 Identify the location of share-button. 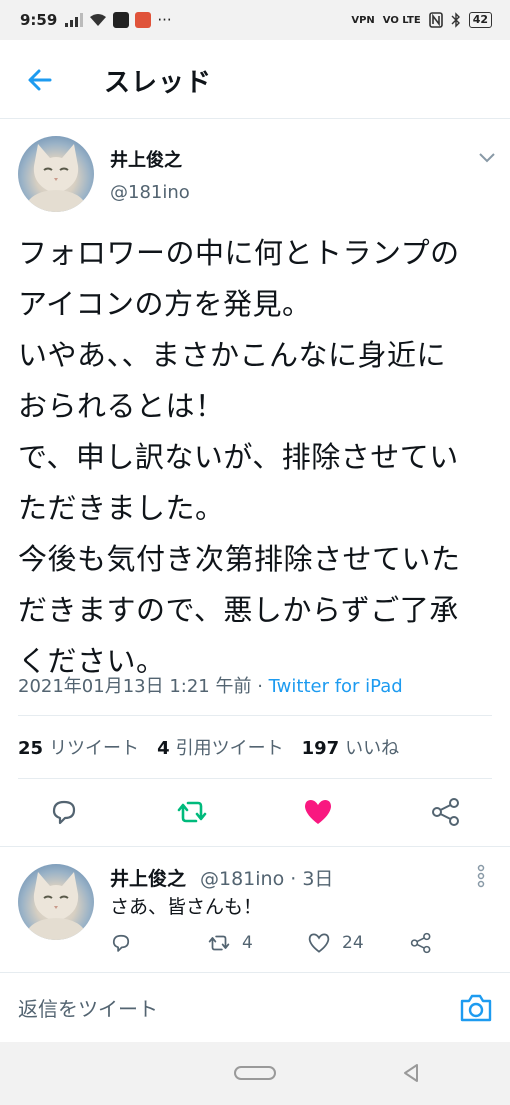
(446, 812).